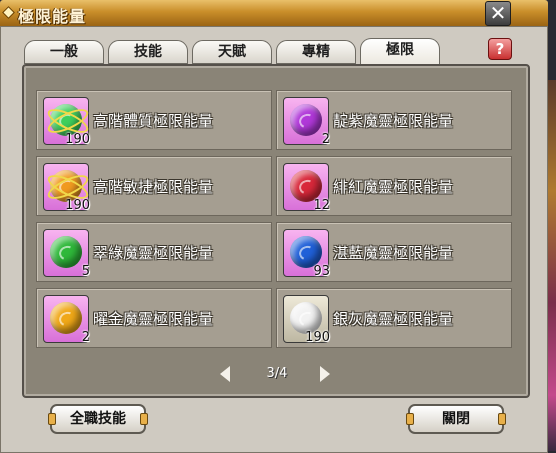 The image size is (556, 453). I want to click on item-count: 12, so click(321, 205).